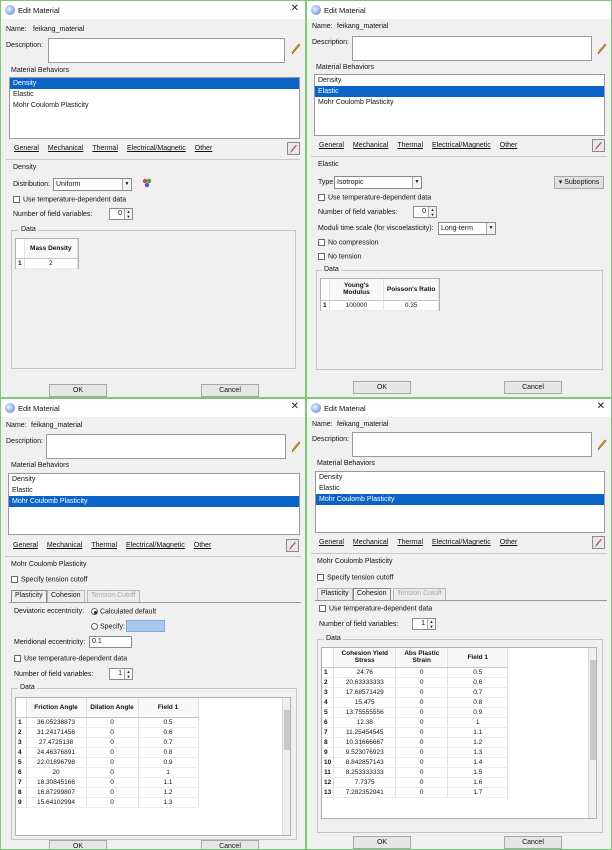 This screenshot has height=850, width=612. Describe the element at coordinates (478, 782) in the screenshot. I see `cell-field-1: 1.6` at that location.